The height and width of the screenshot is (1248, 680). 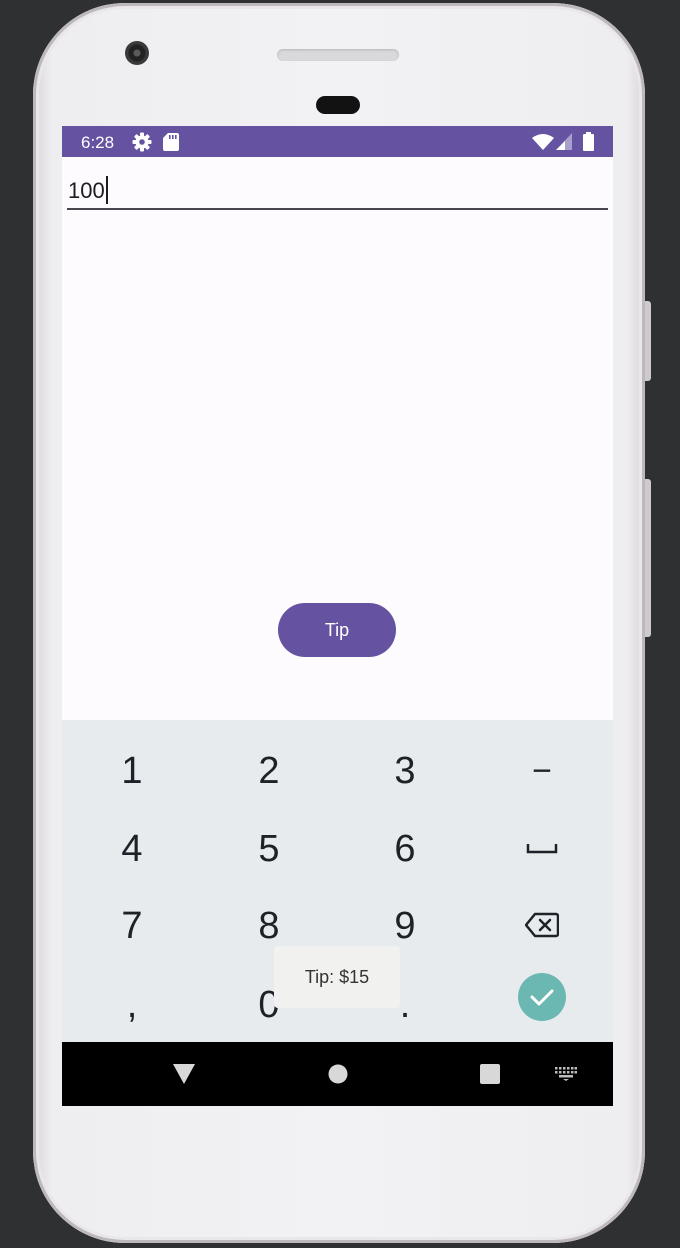 I want to click on signal-icon, so click(x=564, y=144).